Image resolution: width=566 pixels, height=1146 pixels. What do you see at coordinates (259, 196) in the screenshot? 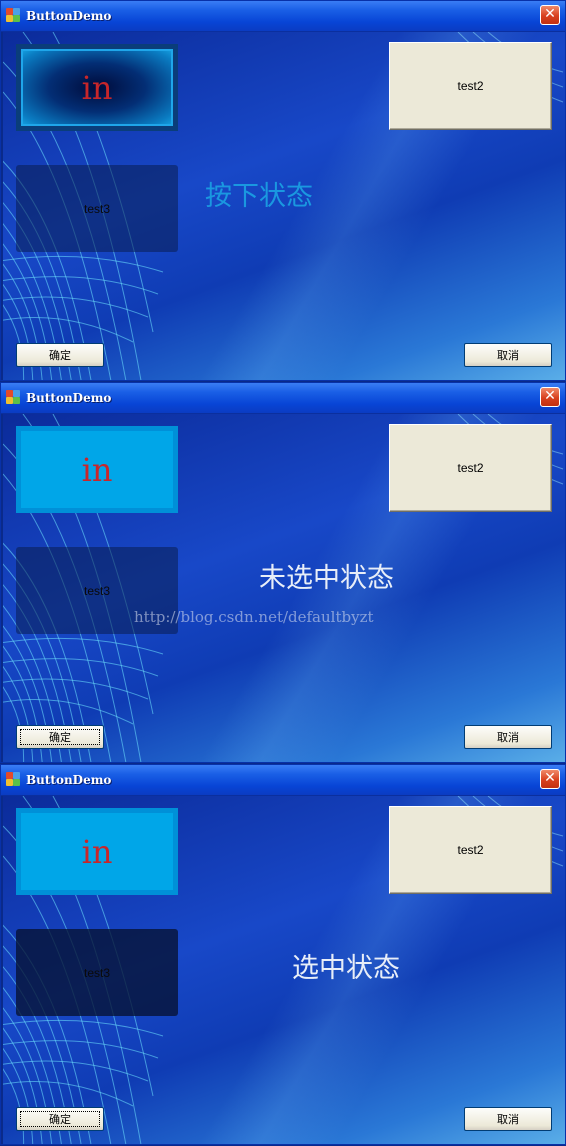
I see `state-label: 按下状态` at bounding box center [259, 196].